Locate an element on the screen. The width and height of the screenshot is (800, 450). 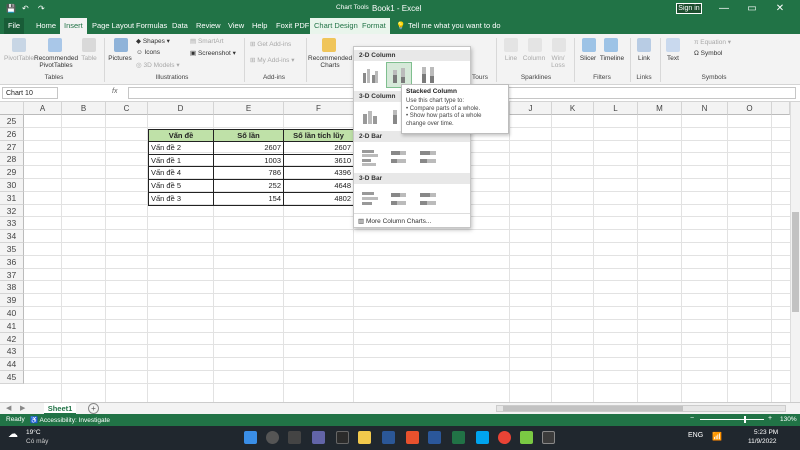
zoom-out-icon: − is located at coordinates (692, 418).